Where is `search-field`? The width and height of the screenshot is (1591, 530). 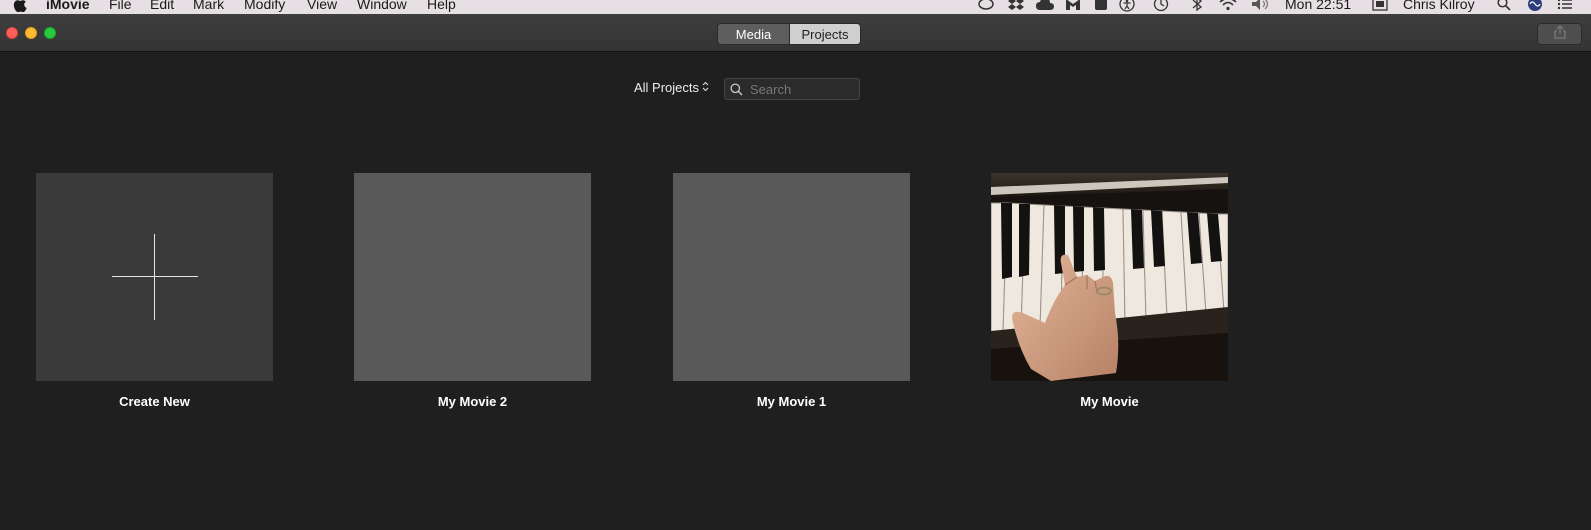
search-field is located at coordinates (792, 89).